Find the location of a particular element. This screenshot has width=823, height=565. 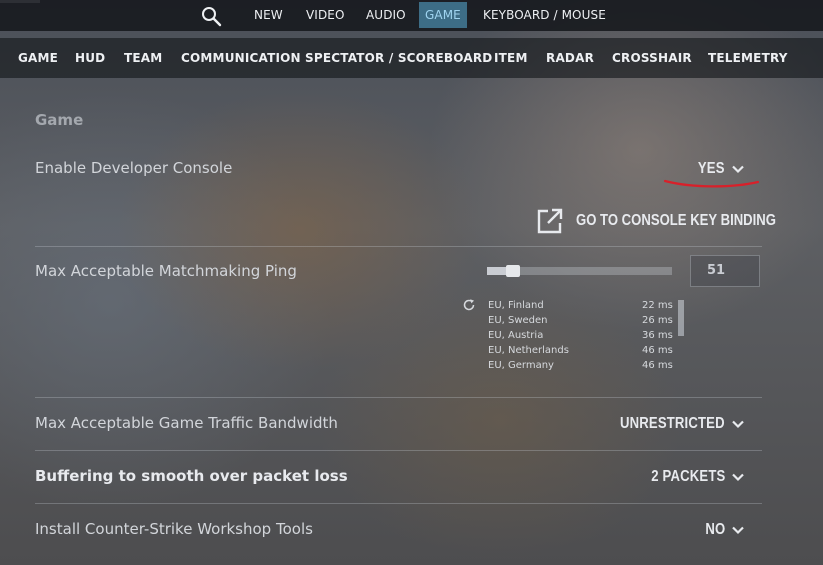

developer-console-label: Enable Developer Console is located at coordinates (134, 168).